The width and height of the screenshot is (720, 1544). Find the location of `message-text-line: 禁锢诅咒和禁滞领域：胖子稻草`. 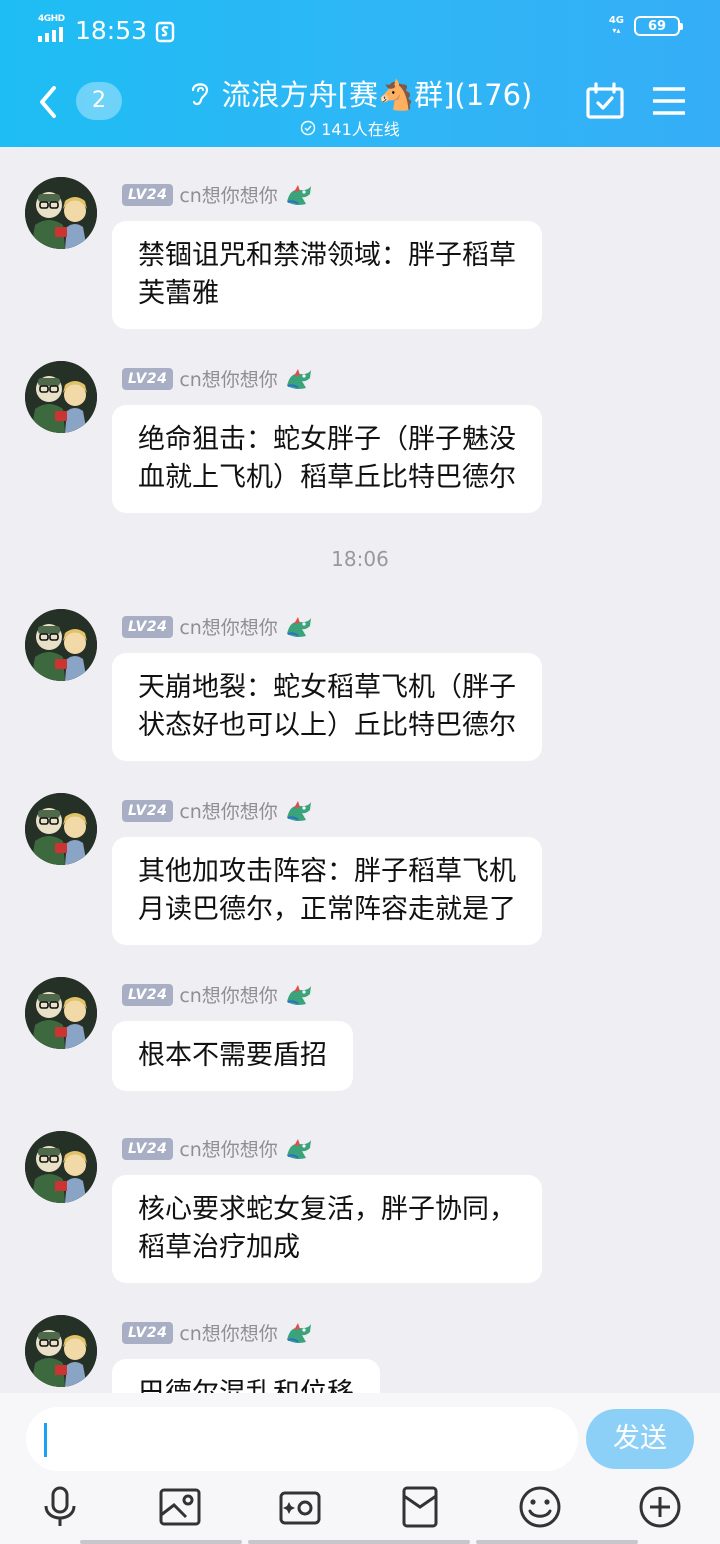

message-text-line: 禁锢诅咒和禁滞领域：胖子稻草 is located at coordinates (327, 255).